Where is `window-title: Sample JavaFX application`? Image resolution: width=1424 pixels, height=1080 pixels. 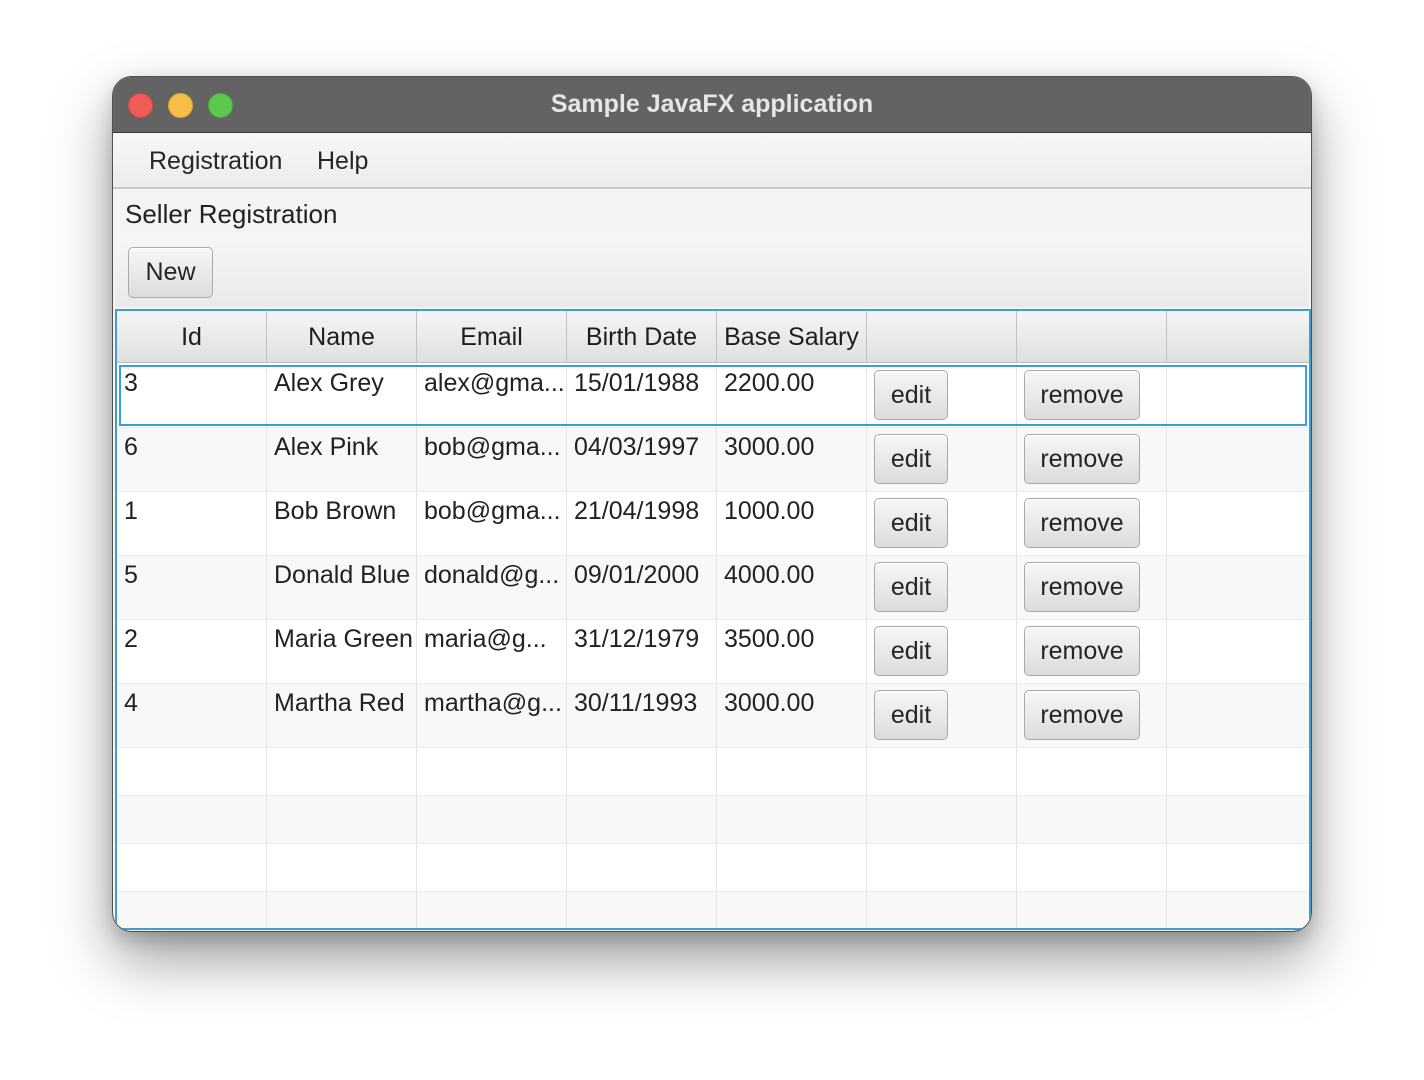
window-title: Sample JavaFX application is located at coordinates (712, 104).